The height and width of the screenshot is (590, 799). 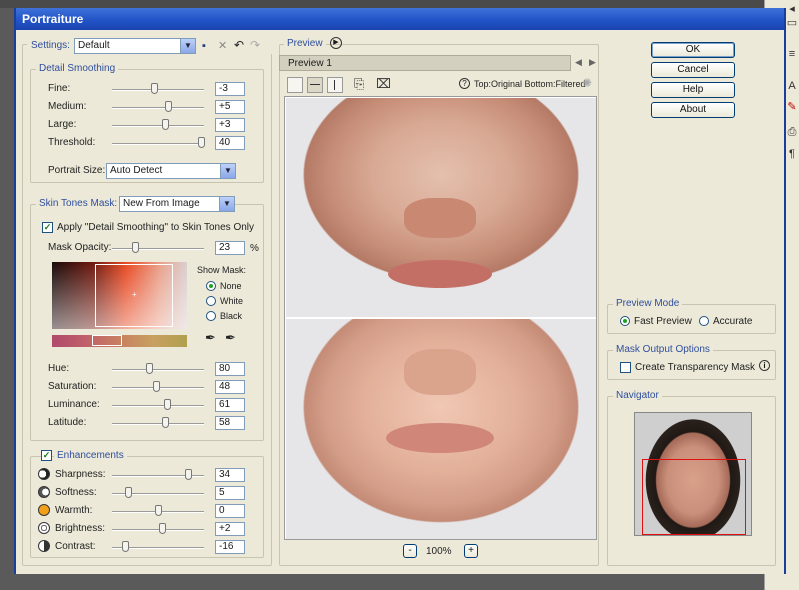 I want to click on medium-thumb, so click(x=169, y=106).